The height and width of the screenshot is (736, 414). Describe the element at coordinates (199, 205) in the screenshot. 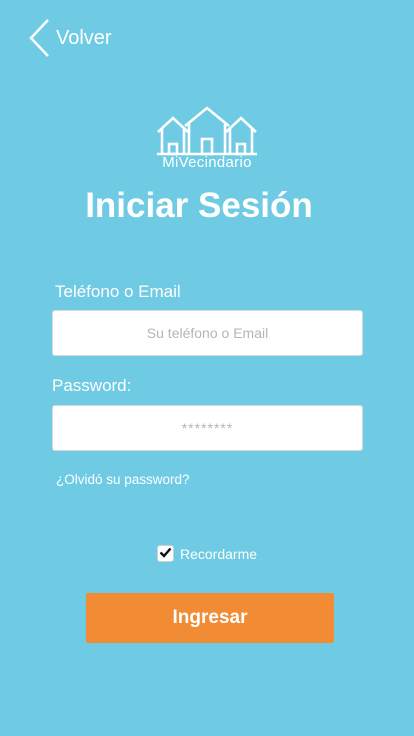

I see `page-title: Iniciar Sesión` at that location.